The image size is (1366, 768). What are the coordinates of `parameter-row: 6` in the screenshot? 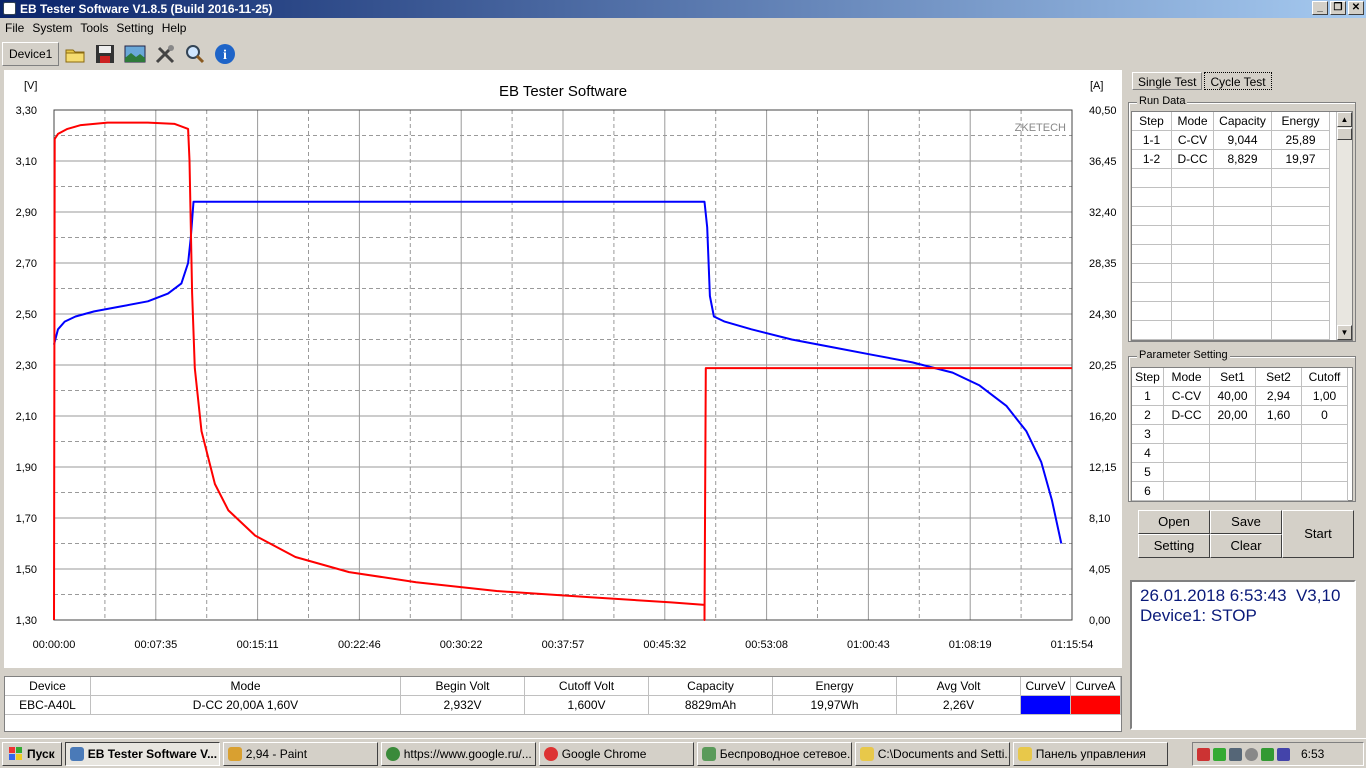 It's located at (1242, 491).